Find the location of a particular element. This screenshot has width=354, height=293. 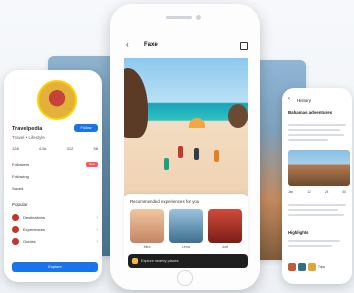

row-label: Saved is located at coordinates (18, 188).